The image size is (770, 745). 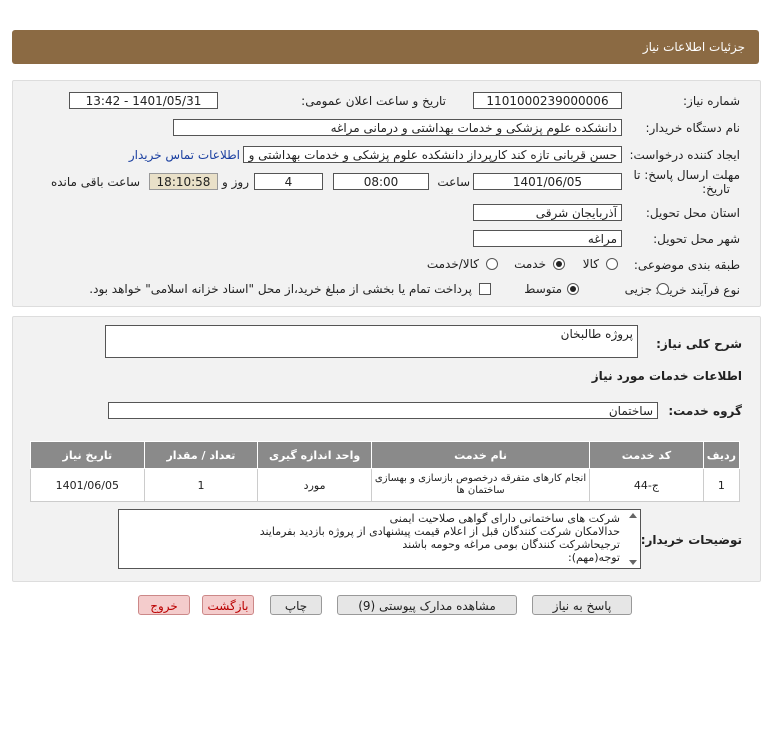 I want to click on need-number-field: 1101000239000006, so click(x=547, y=100).